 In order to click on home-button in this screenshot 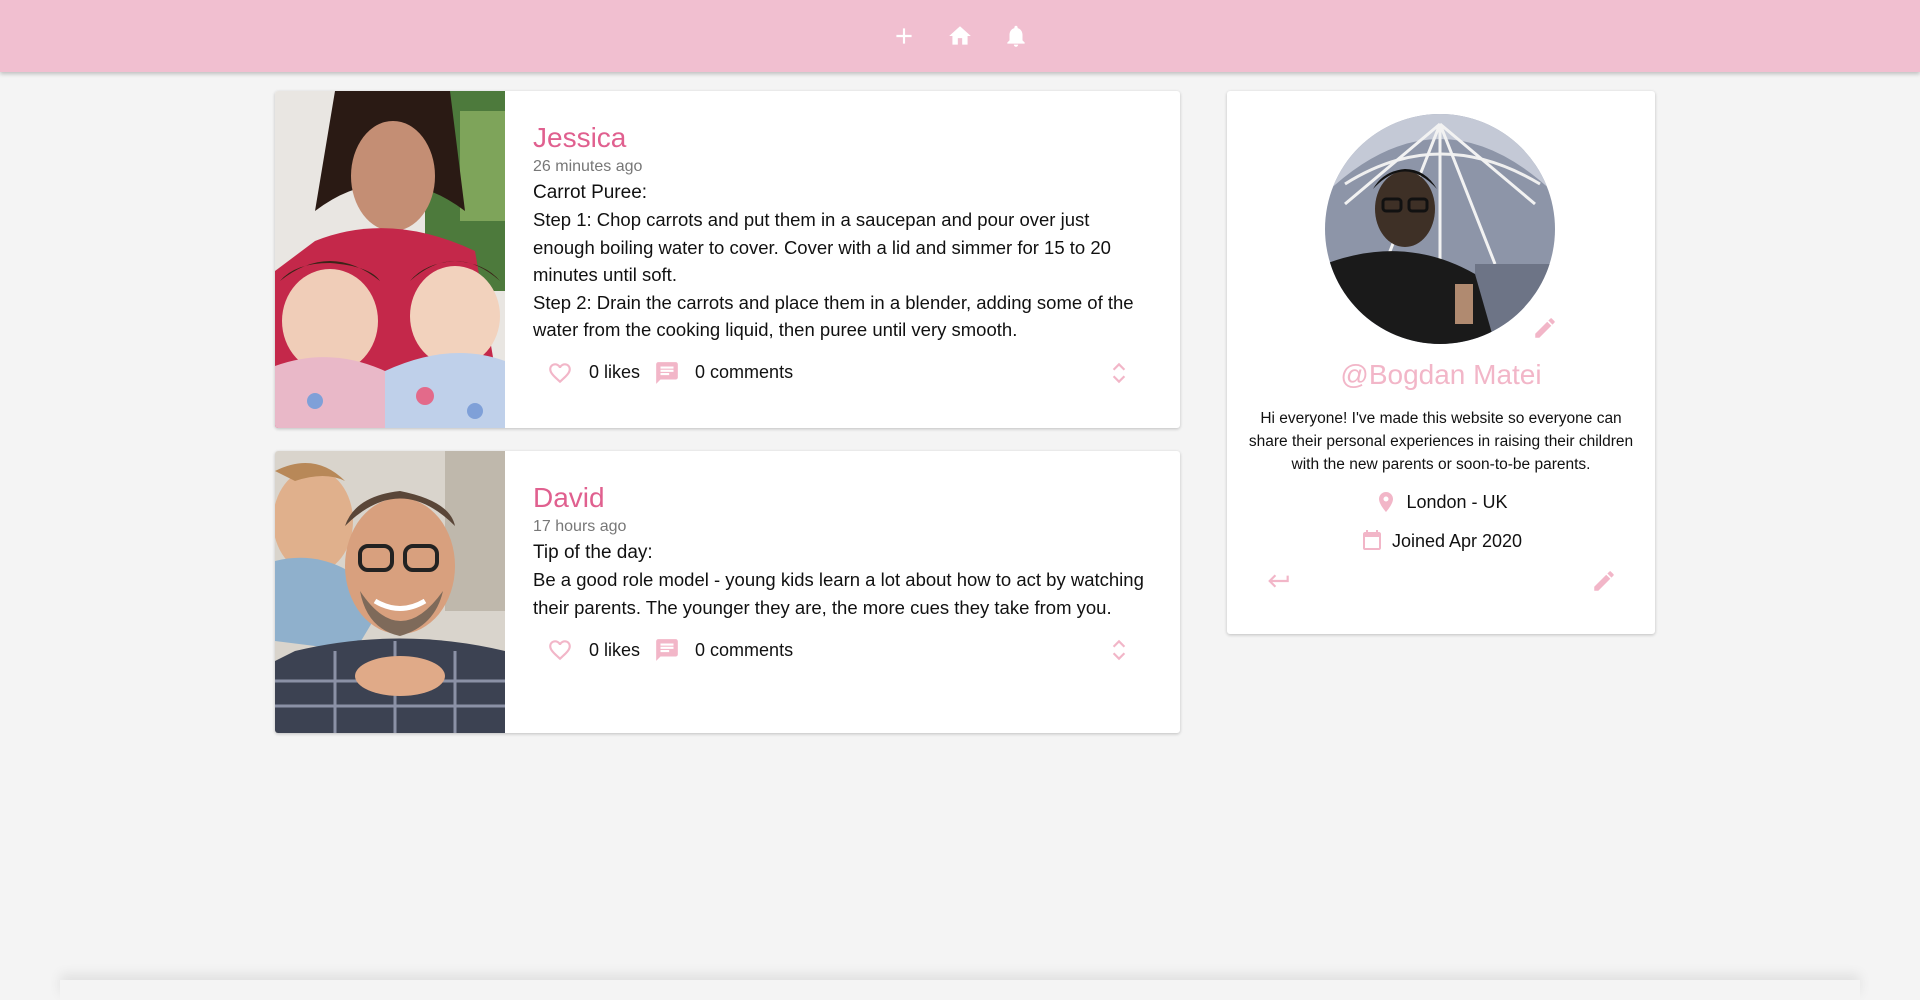, I will do `click(960, 36)`.